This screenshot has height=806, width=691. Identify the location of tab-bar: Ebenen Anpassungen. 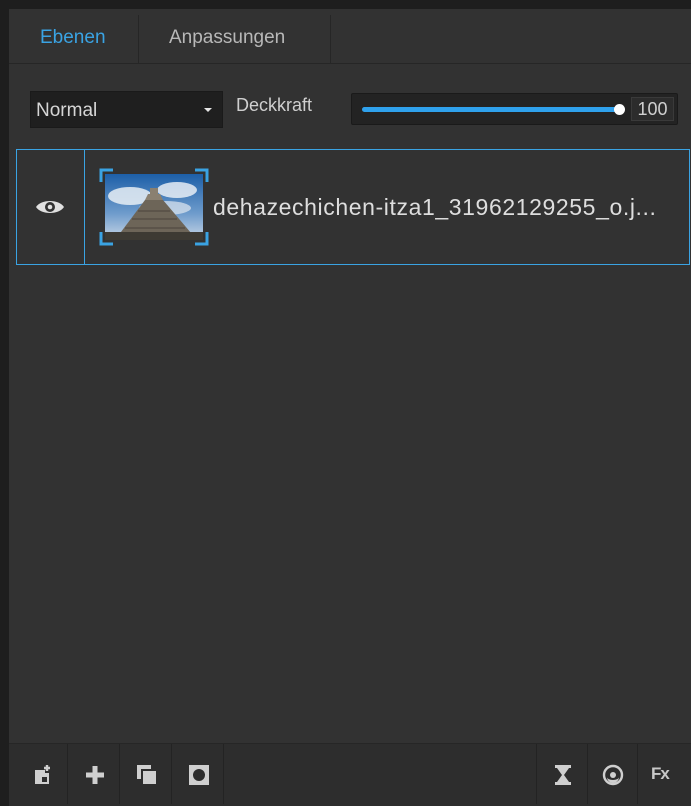
(350, 36).